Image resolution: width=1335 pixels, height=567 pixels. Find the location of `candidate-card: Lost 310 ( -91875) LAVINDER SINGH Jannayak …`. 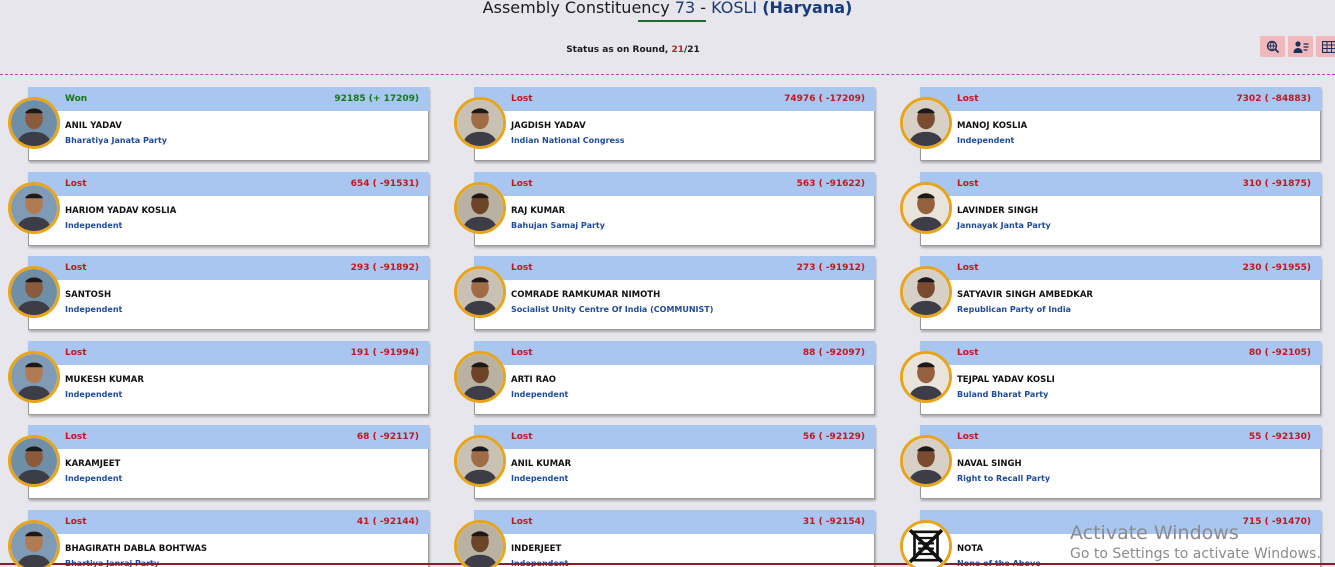

candidate-card: Lost 310 ( -91875) LAVINDER SINGH Jannayak … is located at coordinates (1110, 209).